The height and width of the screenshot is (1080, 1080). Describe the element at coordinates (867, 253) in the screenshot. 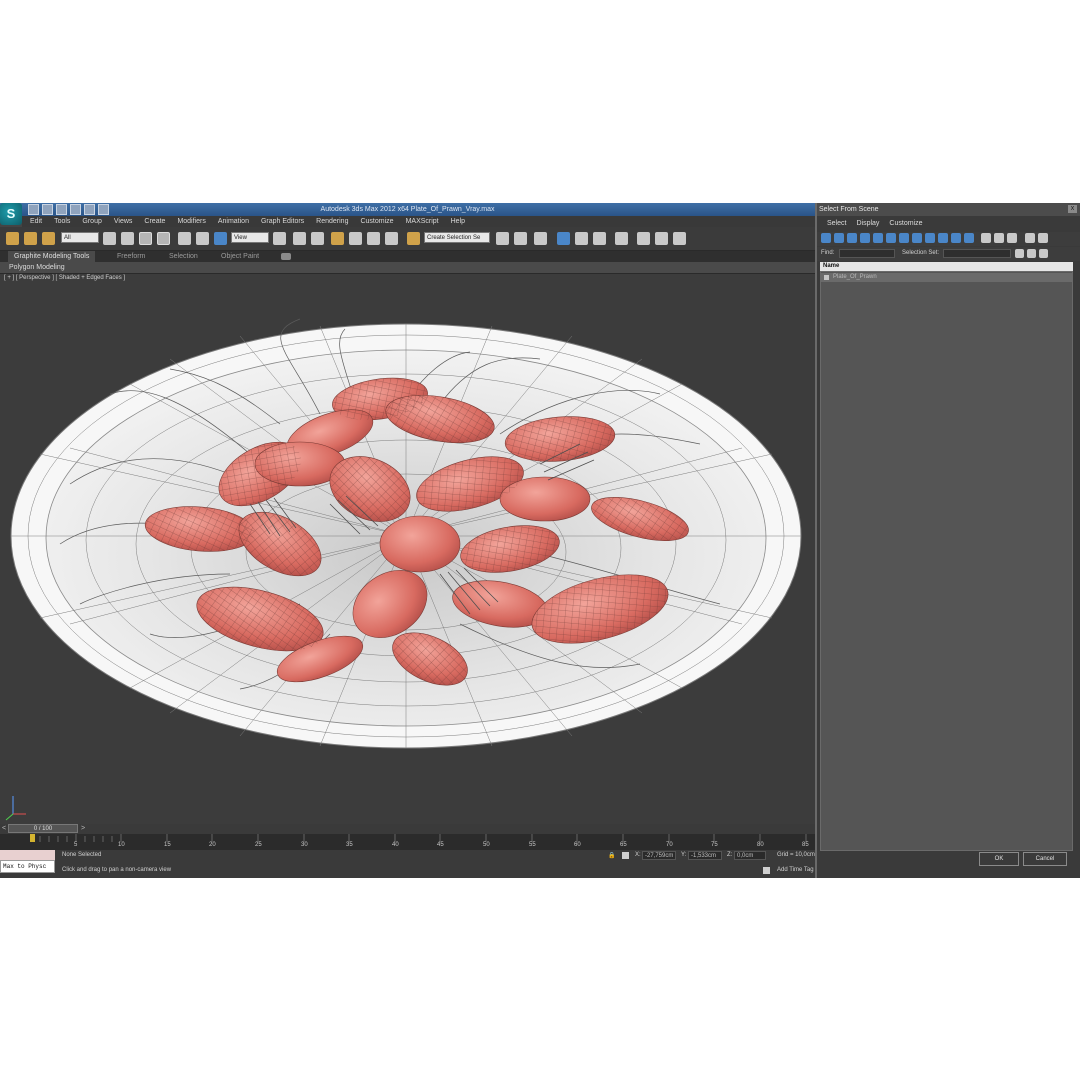

I see `find-input` at that location.